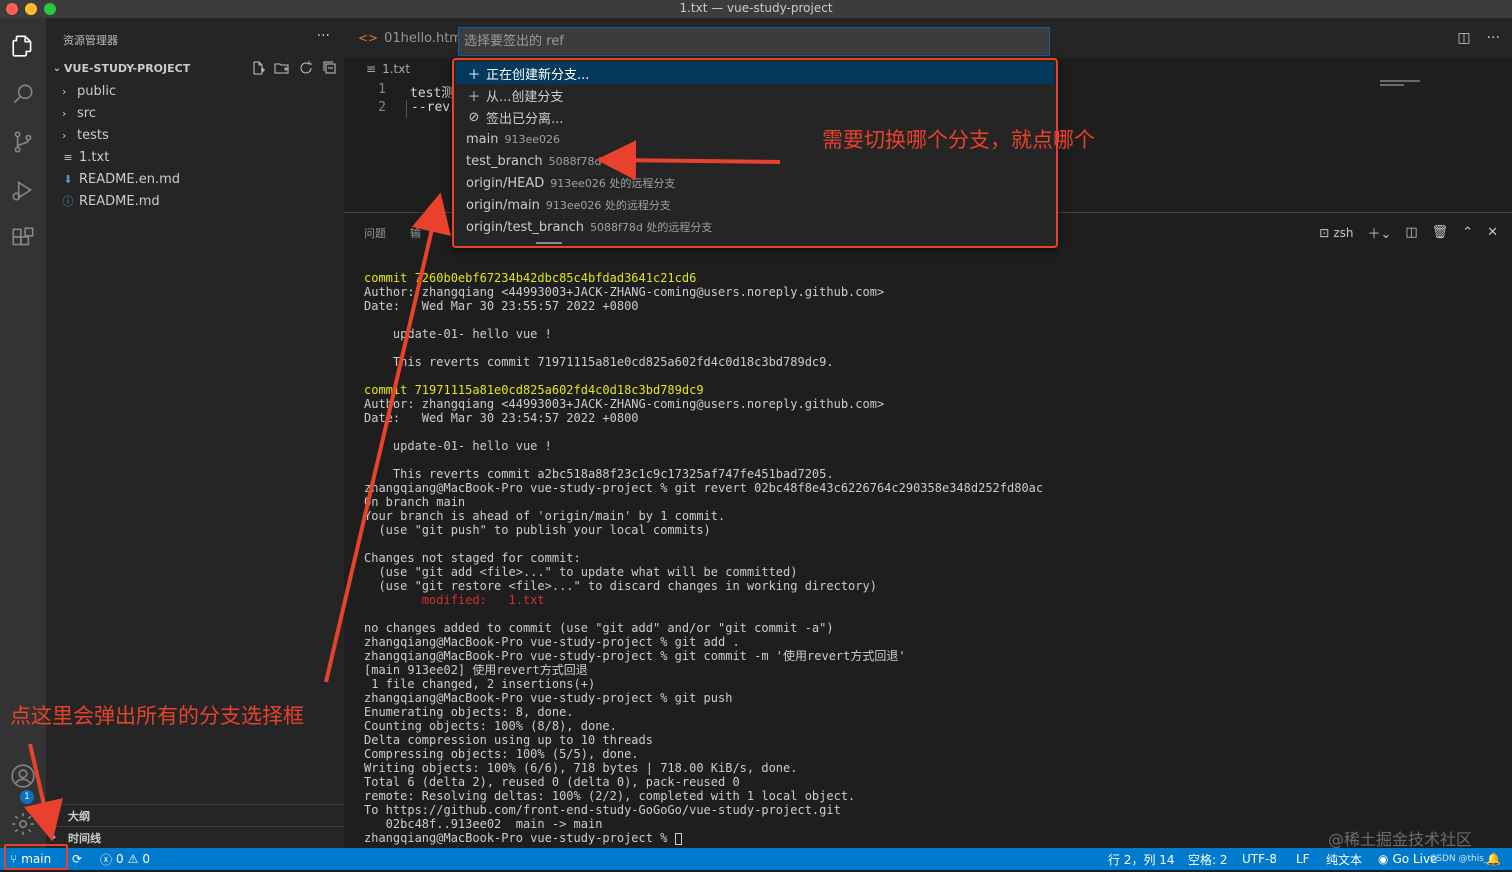 This screenshot has width=1512, height=872. What do you see at coordinates (392, 233) in the screenshot?
I see `panel-tabs: 问题 输` at bounding box center [392, 233].